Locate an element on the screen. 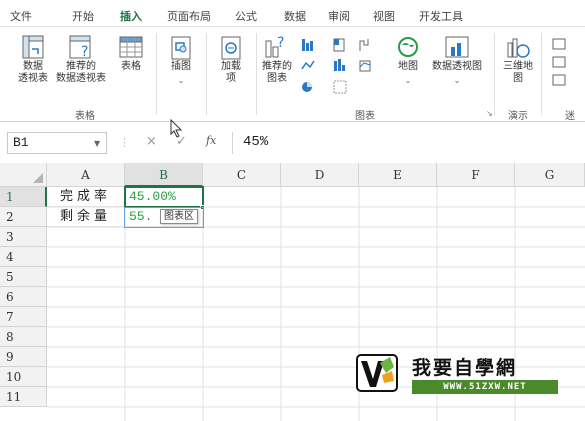  3d-map-label: 三维地 is located at coordinates (518, 66).